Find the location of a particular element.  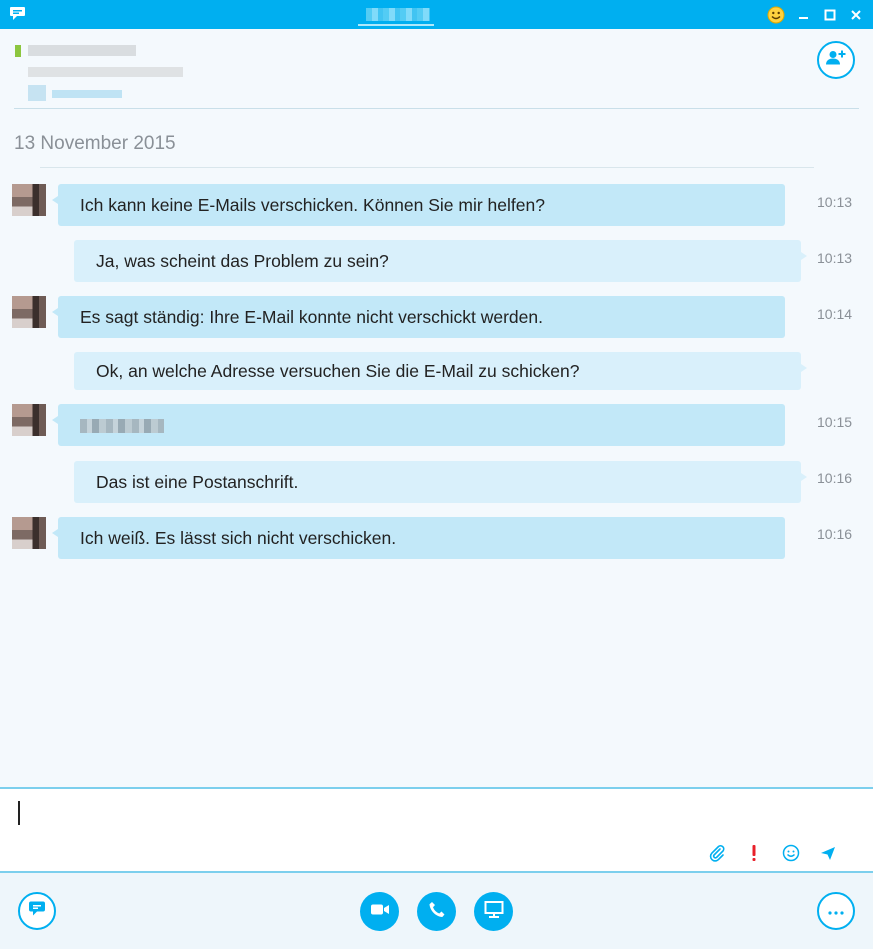

call-controls-bar is located at coordinates (436, 911).